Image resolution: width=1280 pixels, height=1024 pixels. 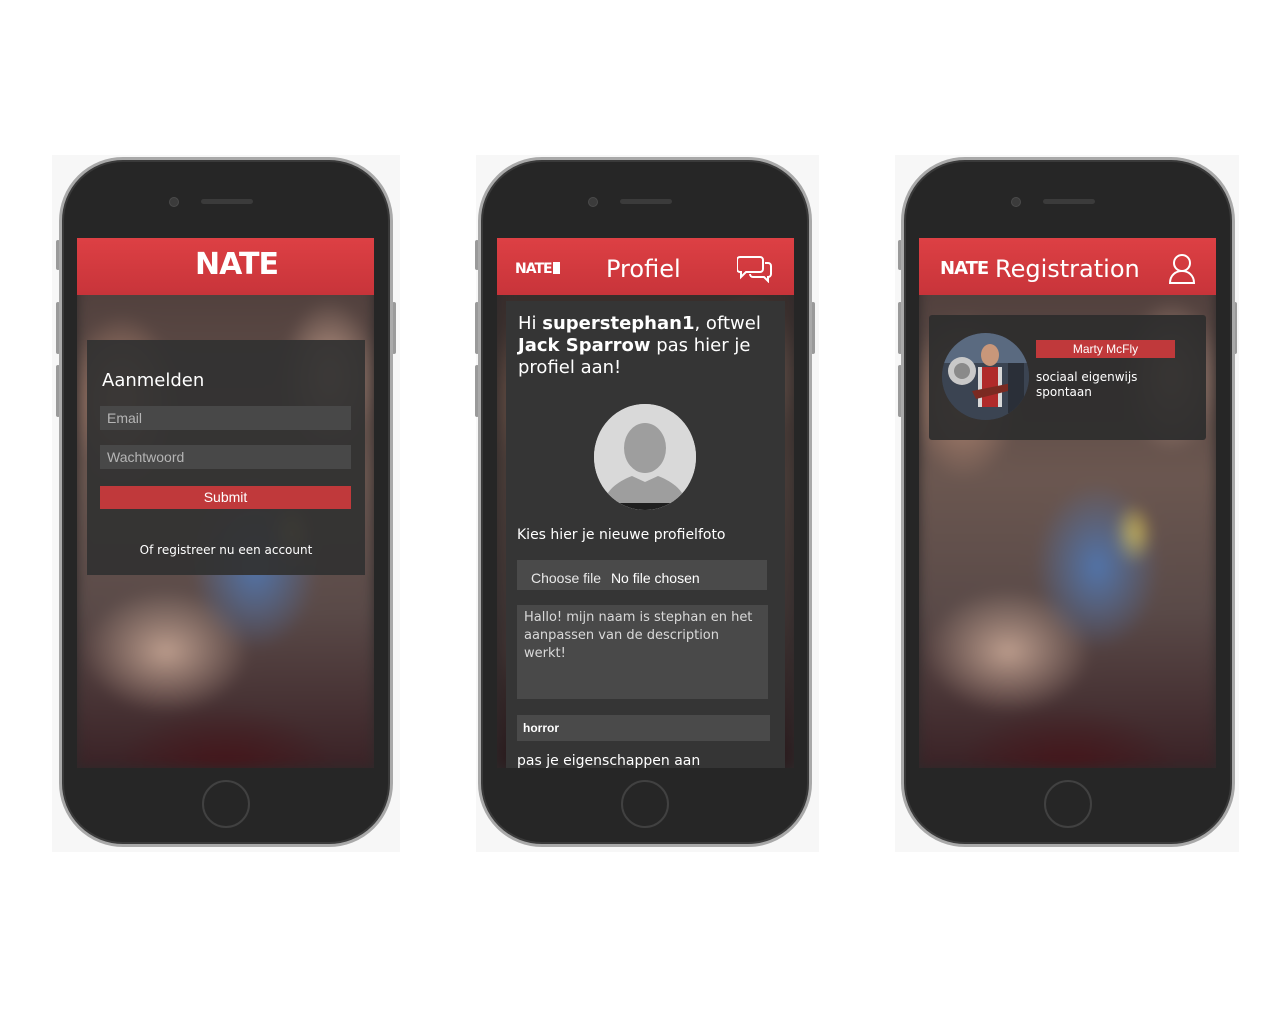 What do you see at coordinates (655, 578) in the screenshot?
I see `file-status: No file chosen` at bounding box center [655, 578].